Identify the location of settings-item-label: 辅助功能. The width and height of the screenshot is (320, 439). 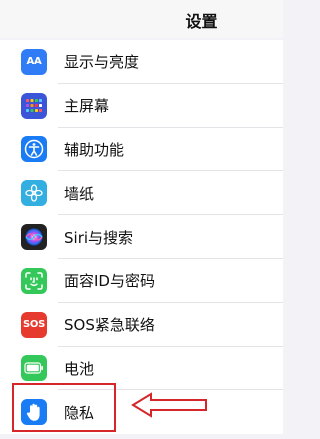
(94, 149).